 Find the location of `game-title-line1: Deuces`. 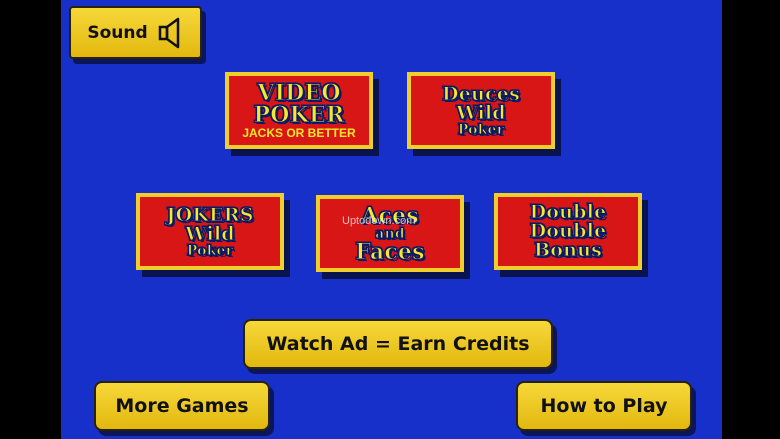

game-title-line1: Deuces is located at coordinates (481, 93).